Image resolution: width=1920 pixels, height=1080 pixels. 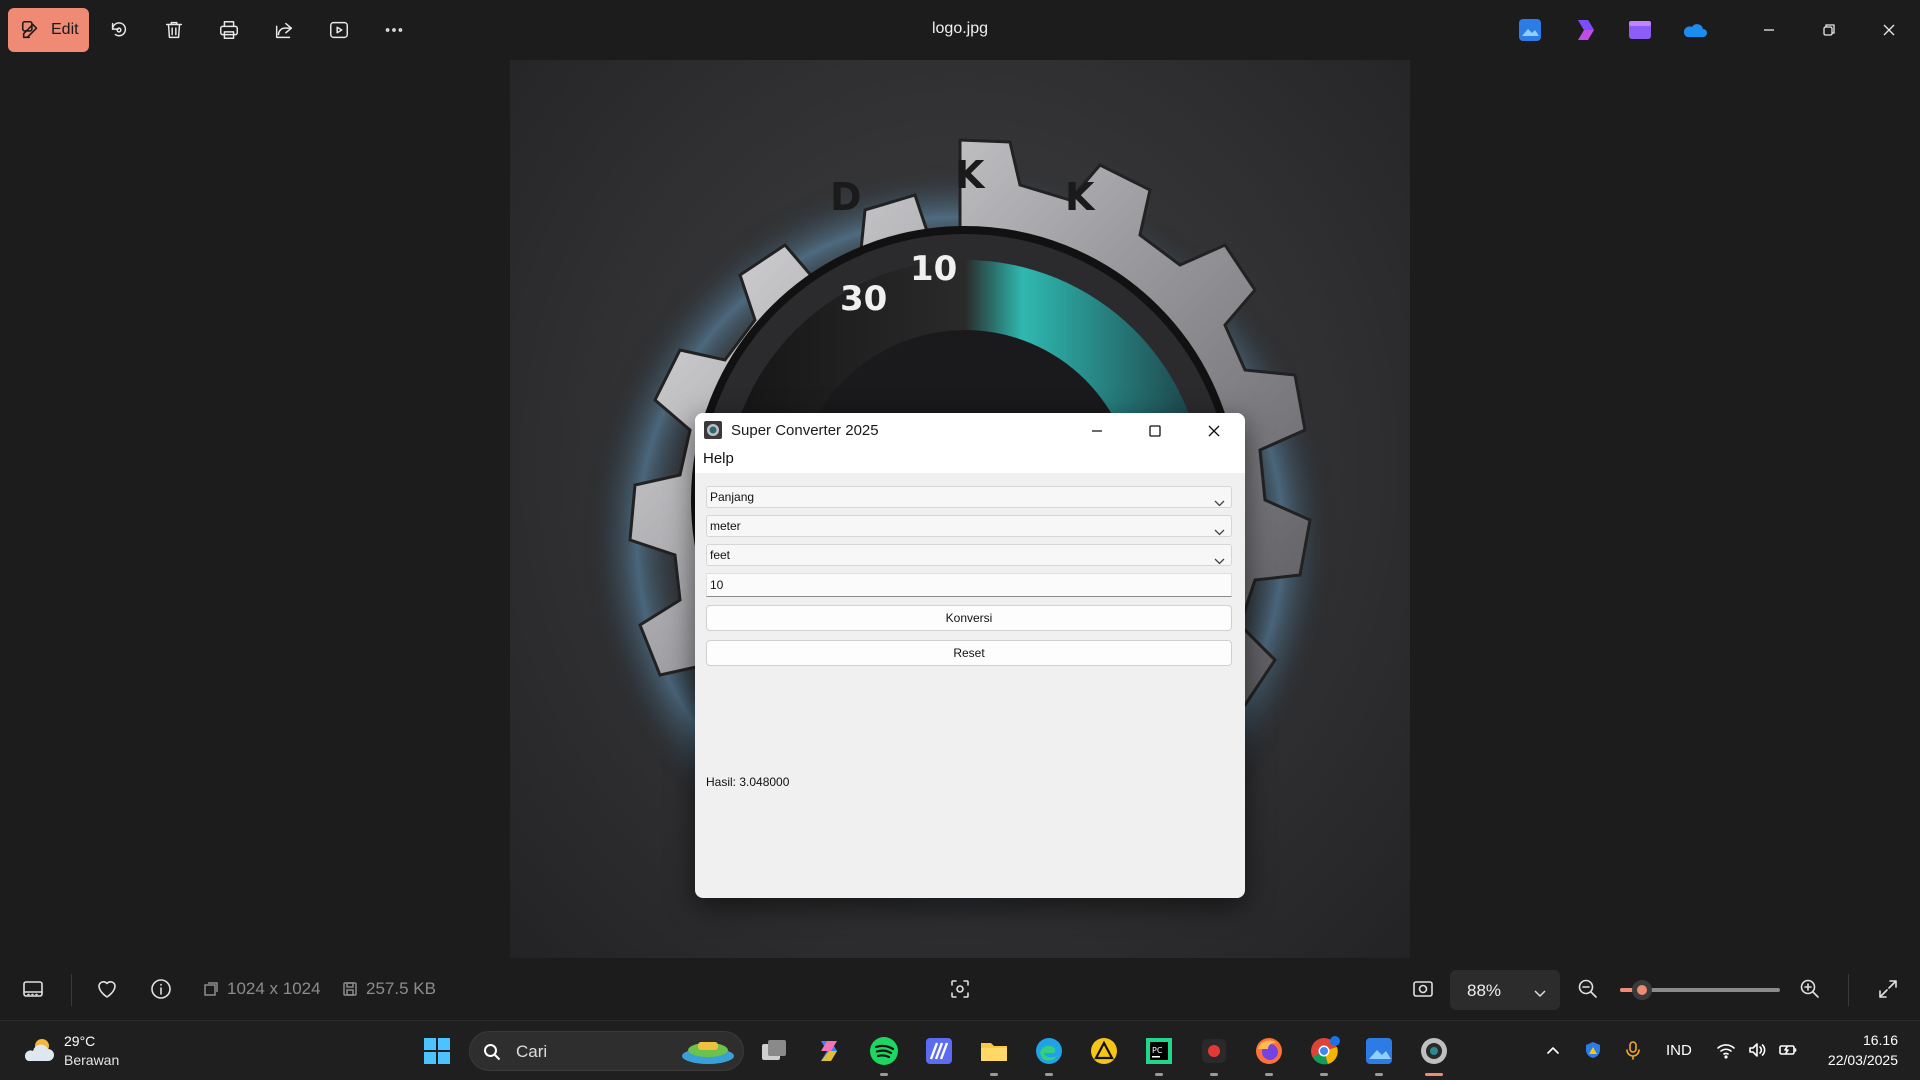 I want to click on microphone-icon, so click(x=1633, y=1050).